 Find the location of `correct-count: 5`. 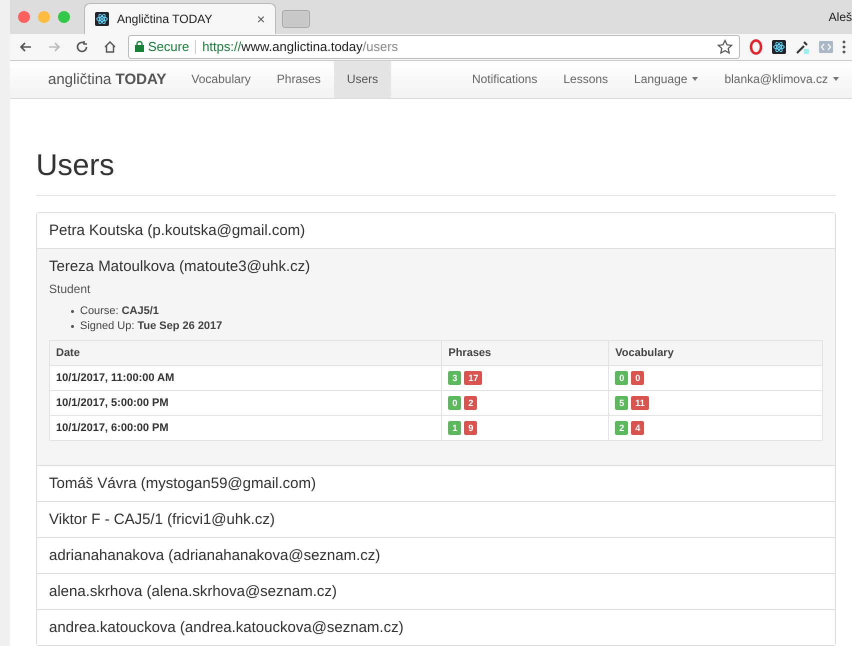

correct-count: 5 is located at coordinates (621, 403).